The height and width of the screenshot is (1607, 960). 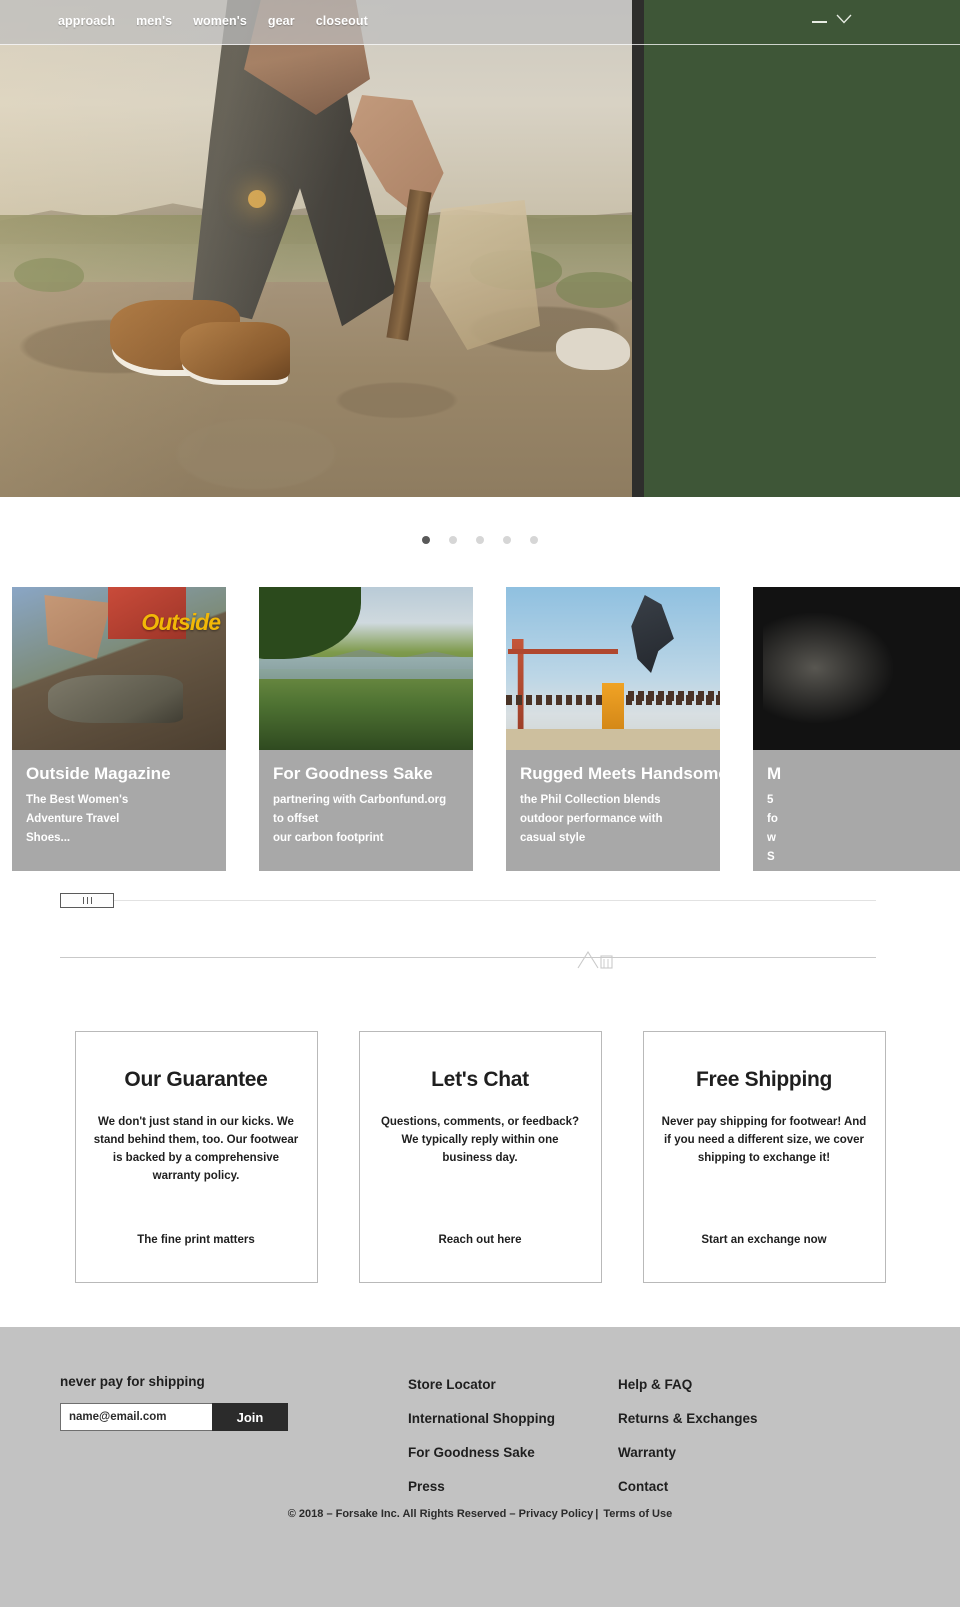 I want to click on newsletter-form: Join, so click(x=174, y=1417).